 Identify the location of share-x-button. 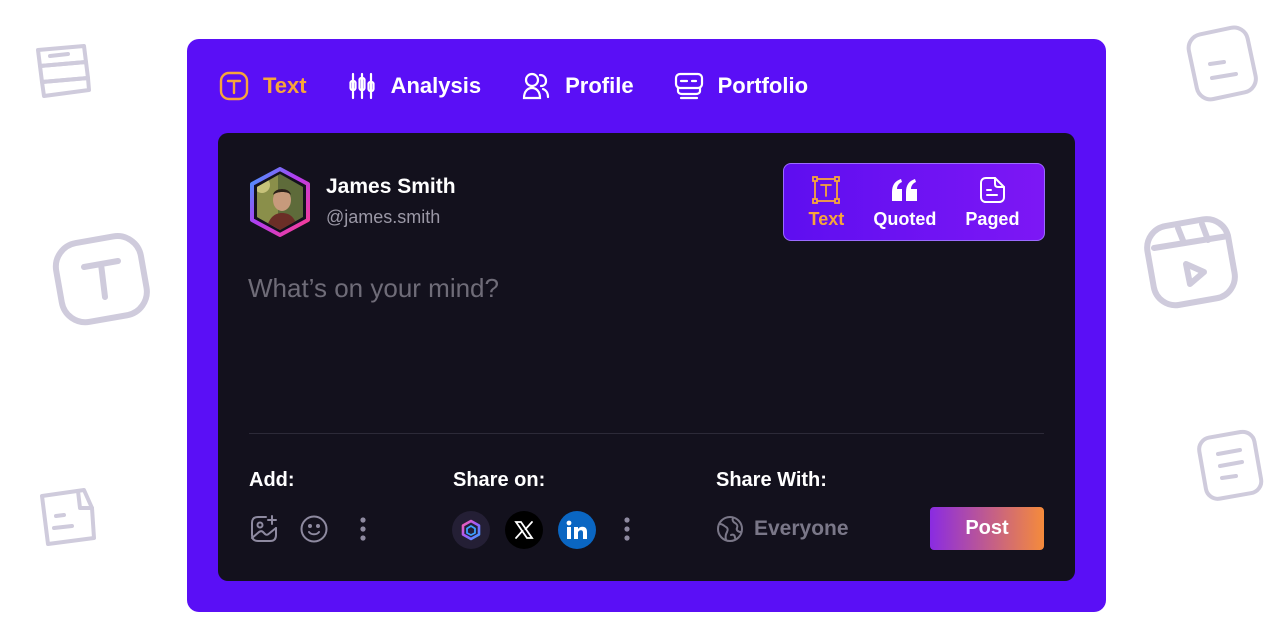
(524, 530).